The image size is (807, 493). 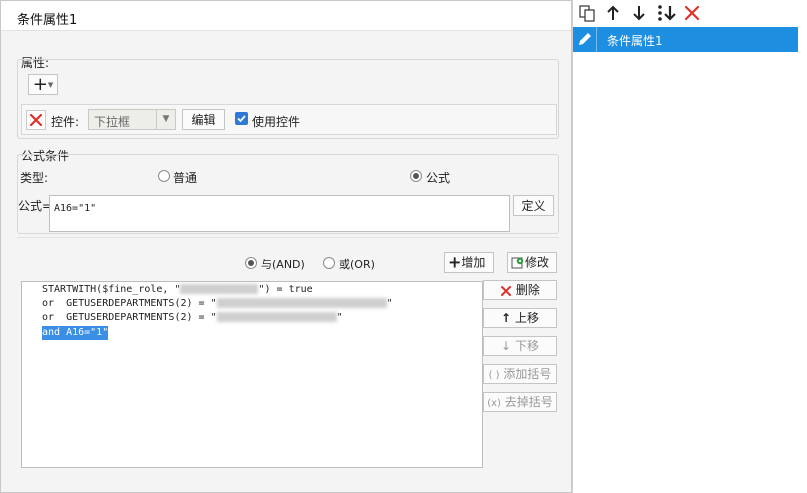 What do you see at coordinates (35, 206) in the screenshot?
I see `formula-label: 公式=` at bounding box center [35, 206].